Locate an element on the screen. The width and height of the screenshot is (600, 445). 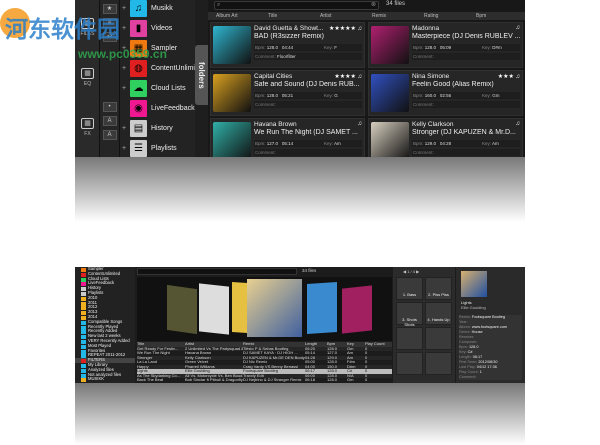
folder-item: + ▮ Videos is located at coordinates (146, 28).